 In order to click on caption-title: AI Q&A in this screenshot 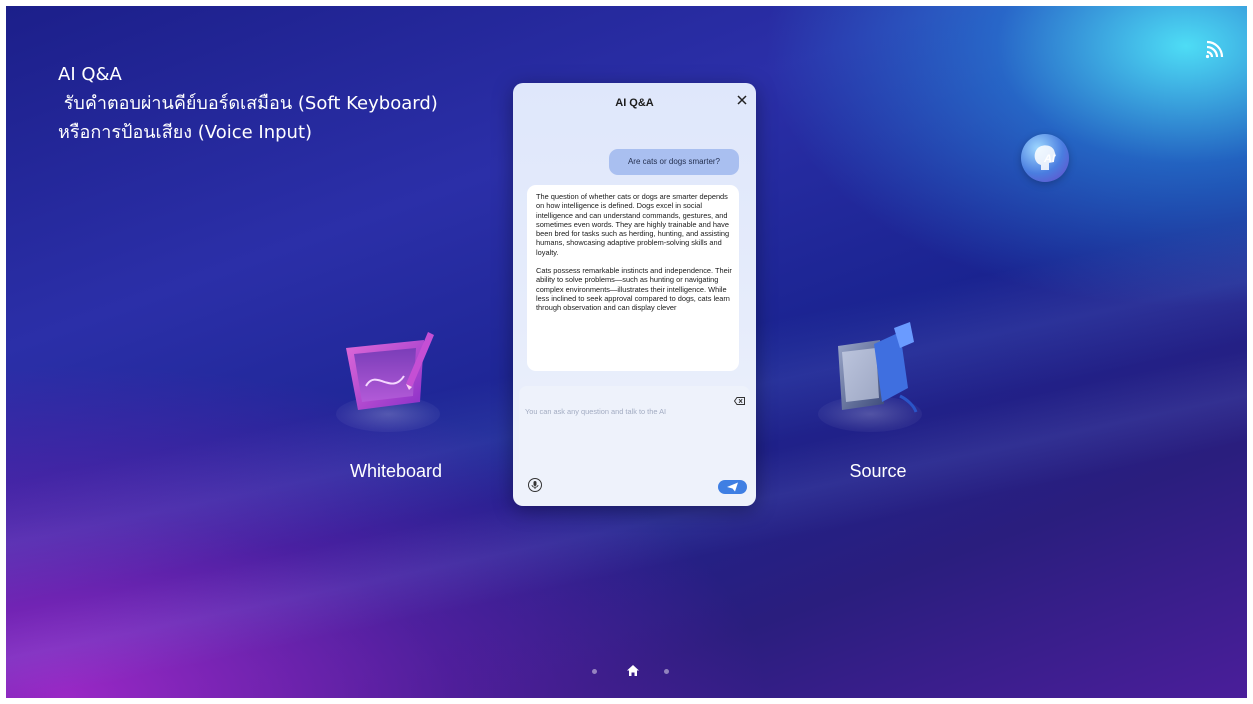, I will do `click(90, 74)`.